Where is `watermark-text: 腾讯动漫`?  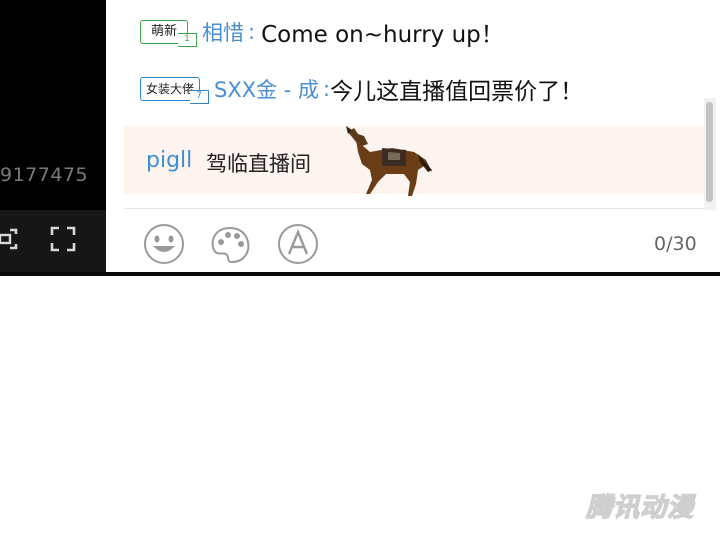 watermark-text: 腾讯动漫 is located at coordinates (640, 507).